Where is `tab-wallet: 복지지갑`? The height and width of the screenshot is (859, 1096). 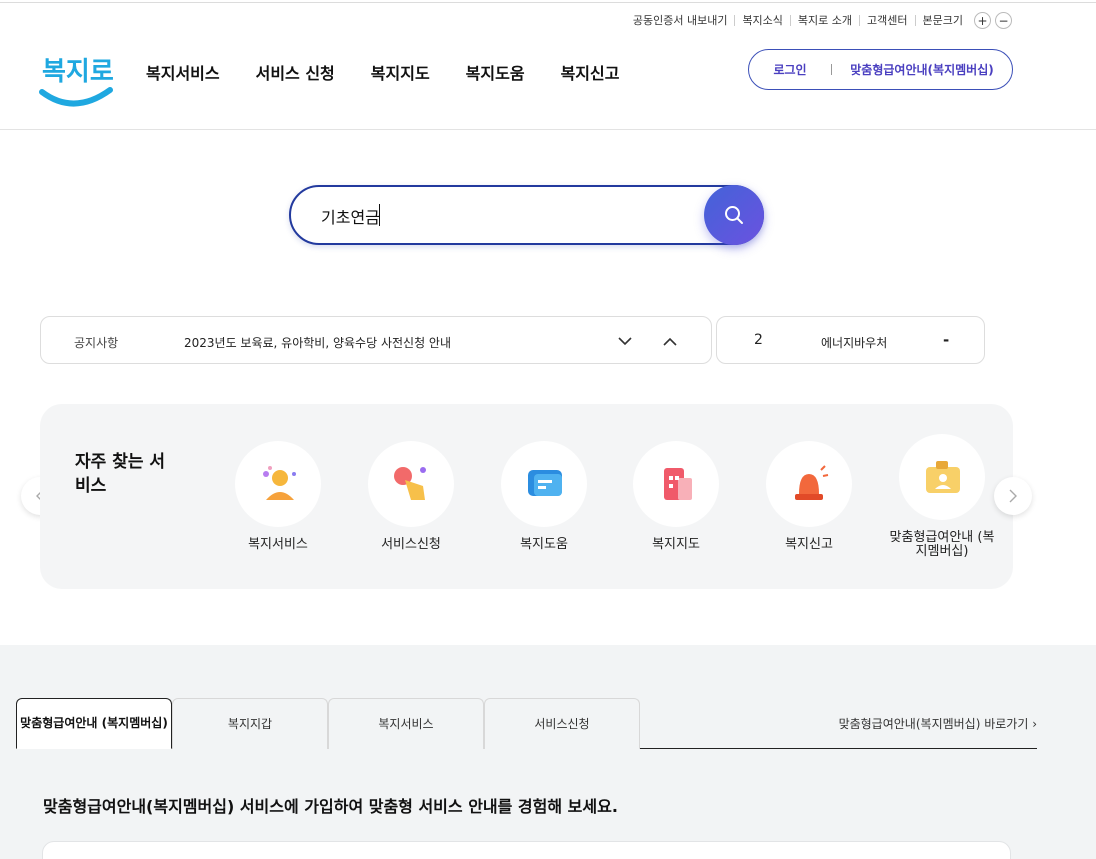 tab-wallet: 복지지갑 is located at coordinates (250, 723).